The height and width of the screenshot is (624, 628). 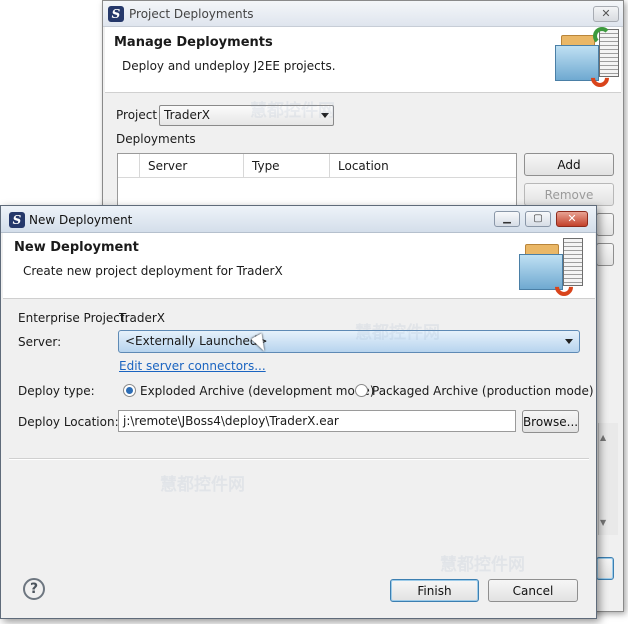 I want to click on scroll-down-icon: ▼, so click(x=603, y=522).